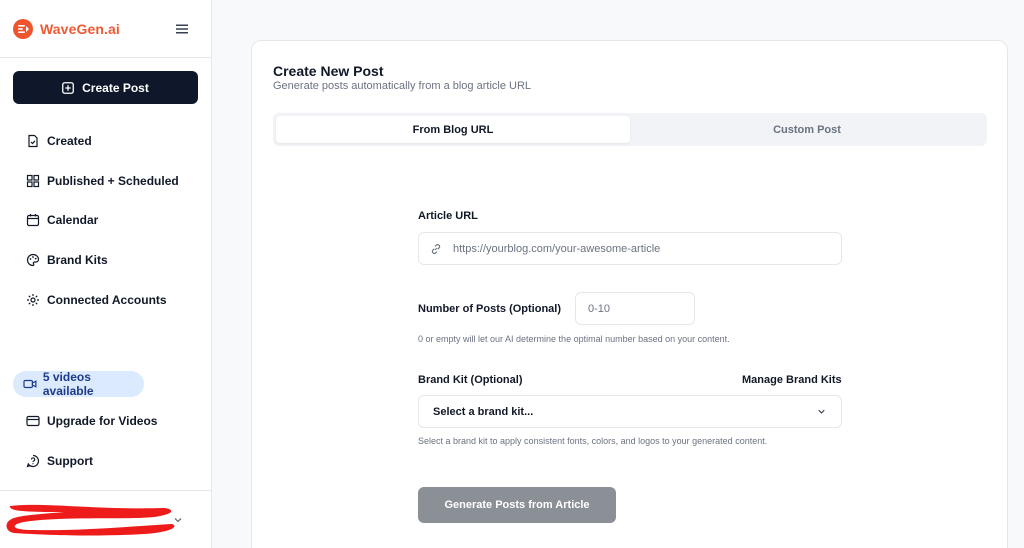 The image size is (1024, 548). What do you see at coordinates (70, 461) in the screenshot?
I see `sidebar-item-label: Support` at bounding box center [70, 461].